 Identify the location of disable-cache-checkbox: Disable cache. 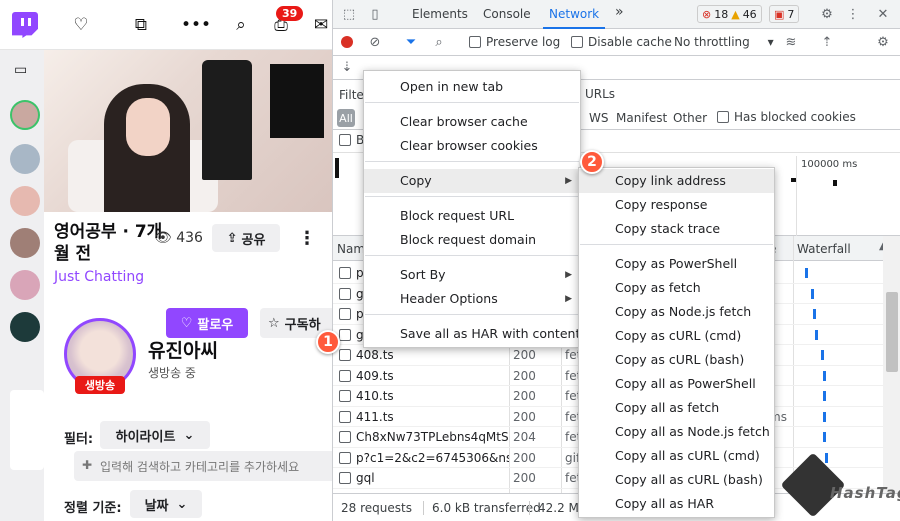
(621, 42).